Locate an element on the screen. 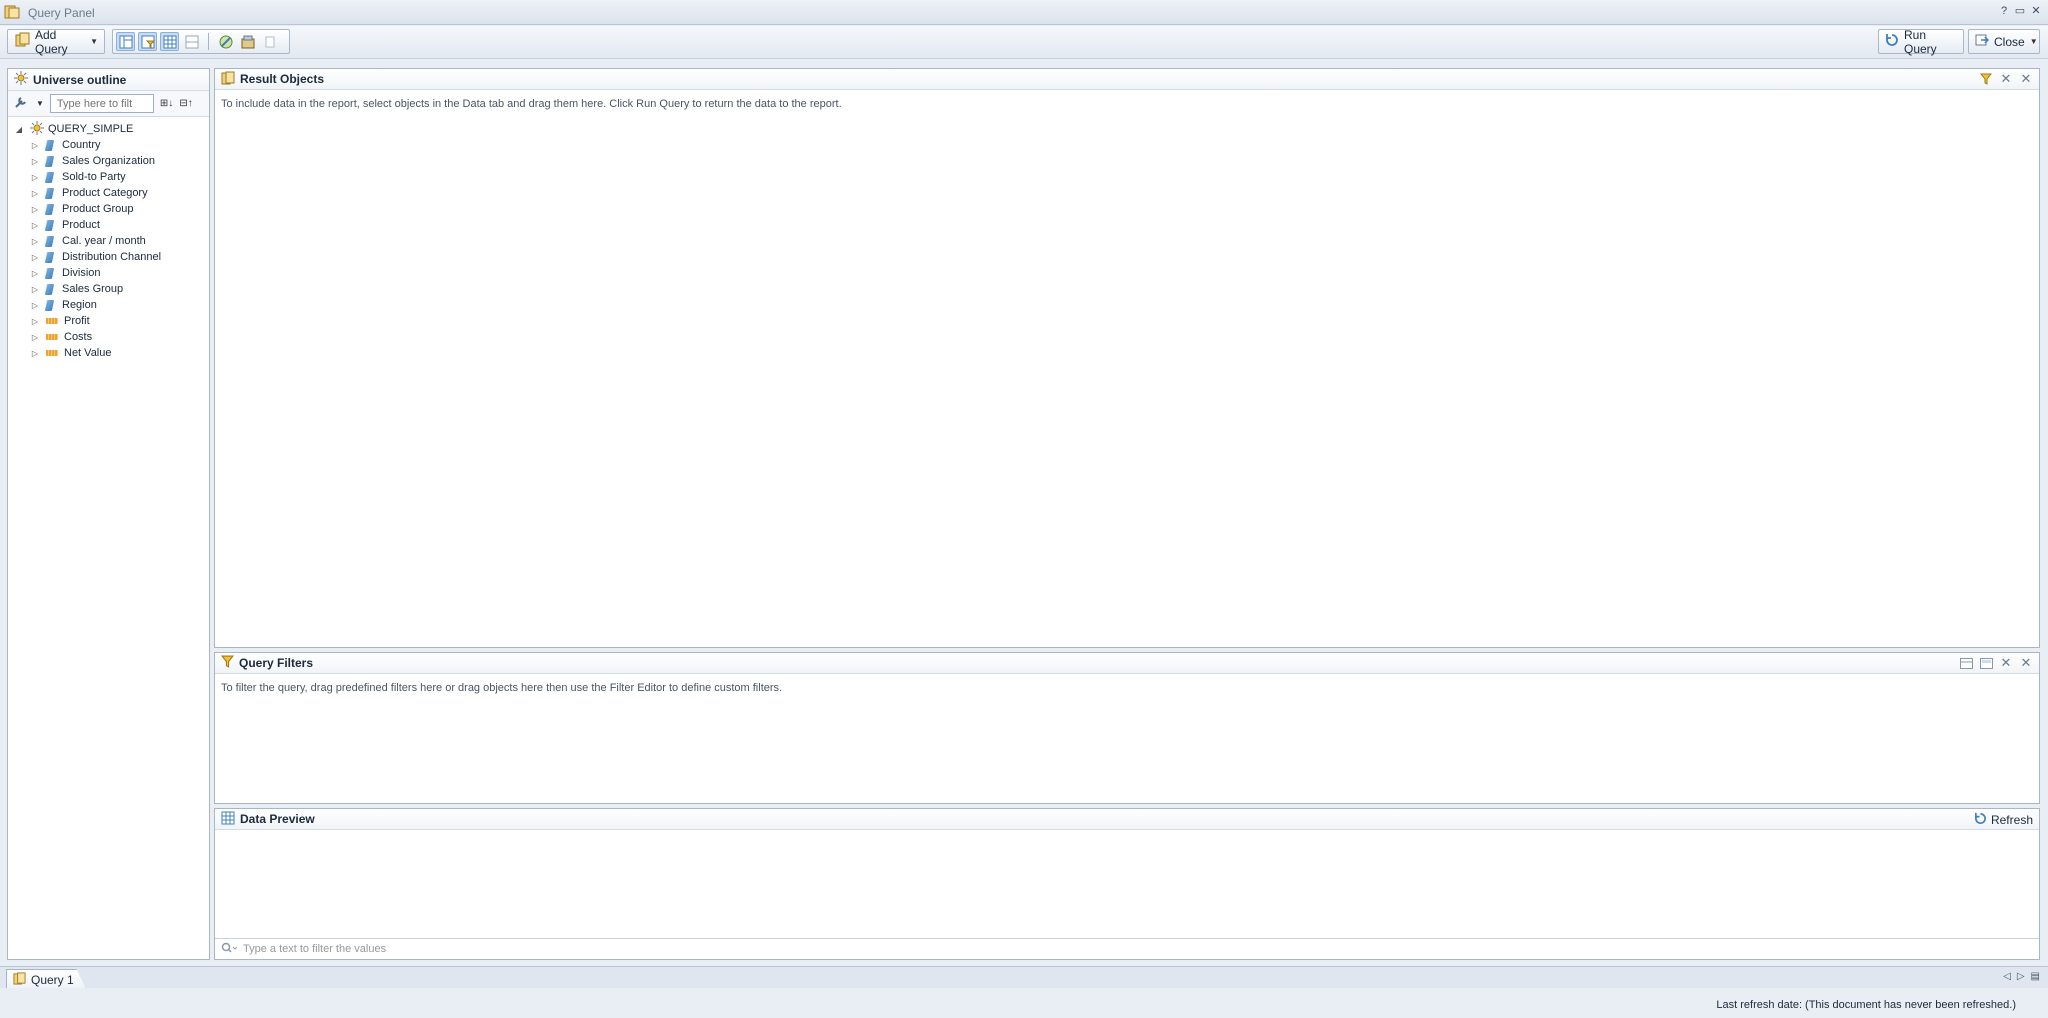 The width and height of the screenshot is (2048, 1018). run-query-button: Run Query is located at coordinates (1921, 42).